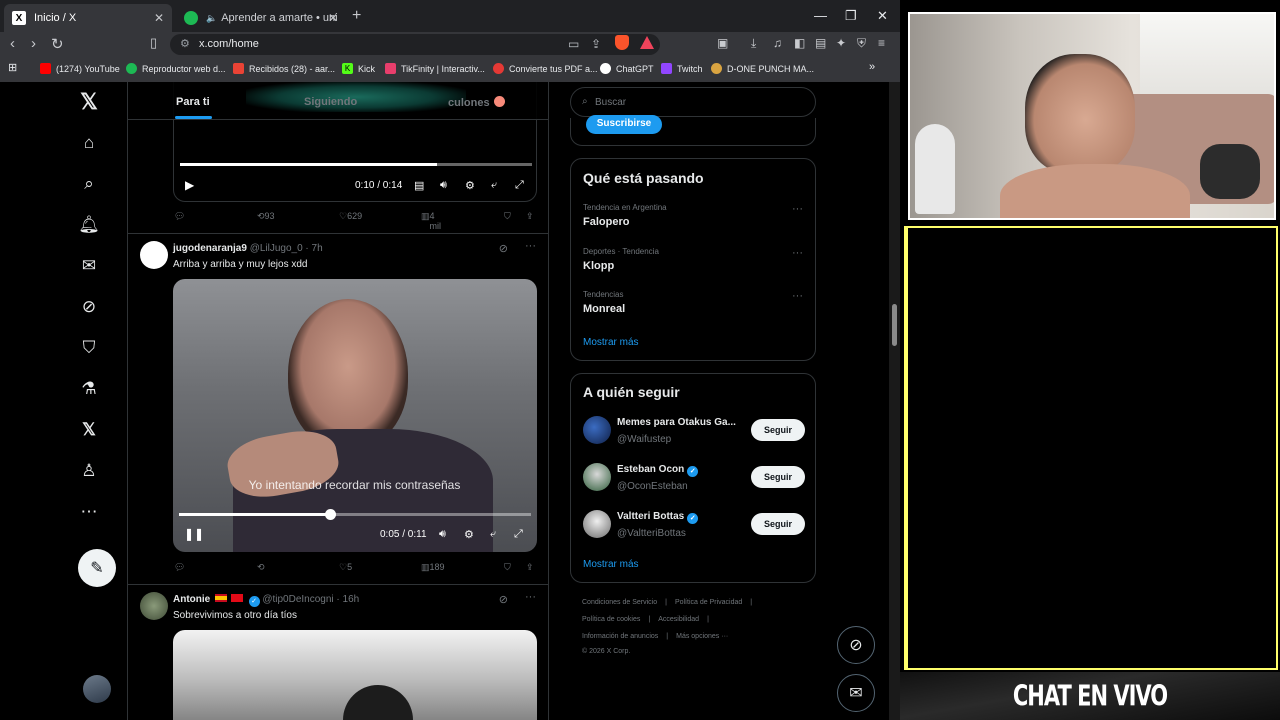 The width and height of the screenshot is (1280, 720). What do you see at coordinates (330, 102) in the screenshot?
I see `tab-siguiendo: Siguiendo` at bounding box center [330, 102].